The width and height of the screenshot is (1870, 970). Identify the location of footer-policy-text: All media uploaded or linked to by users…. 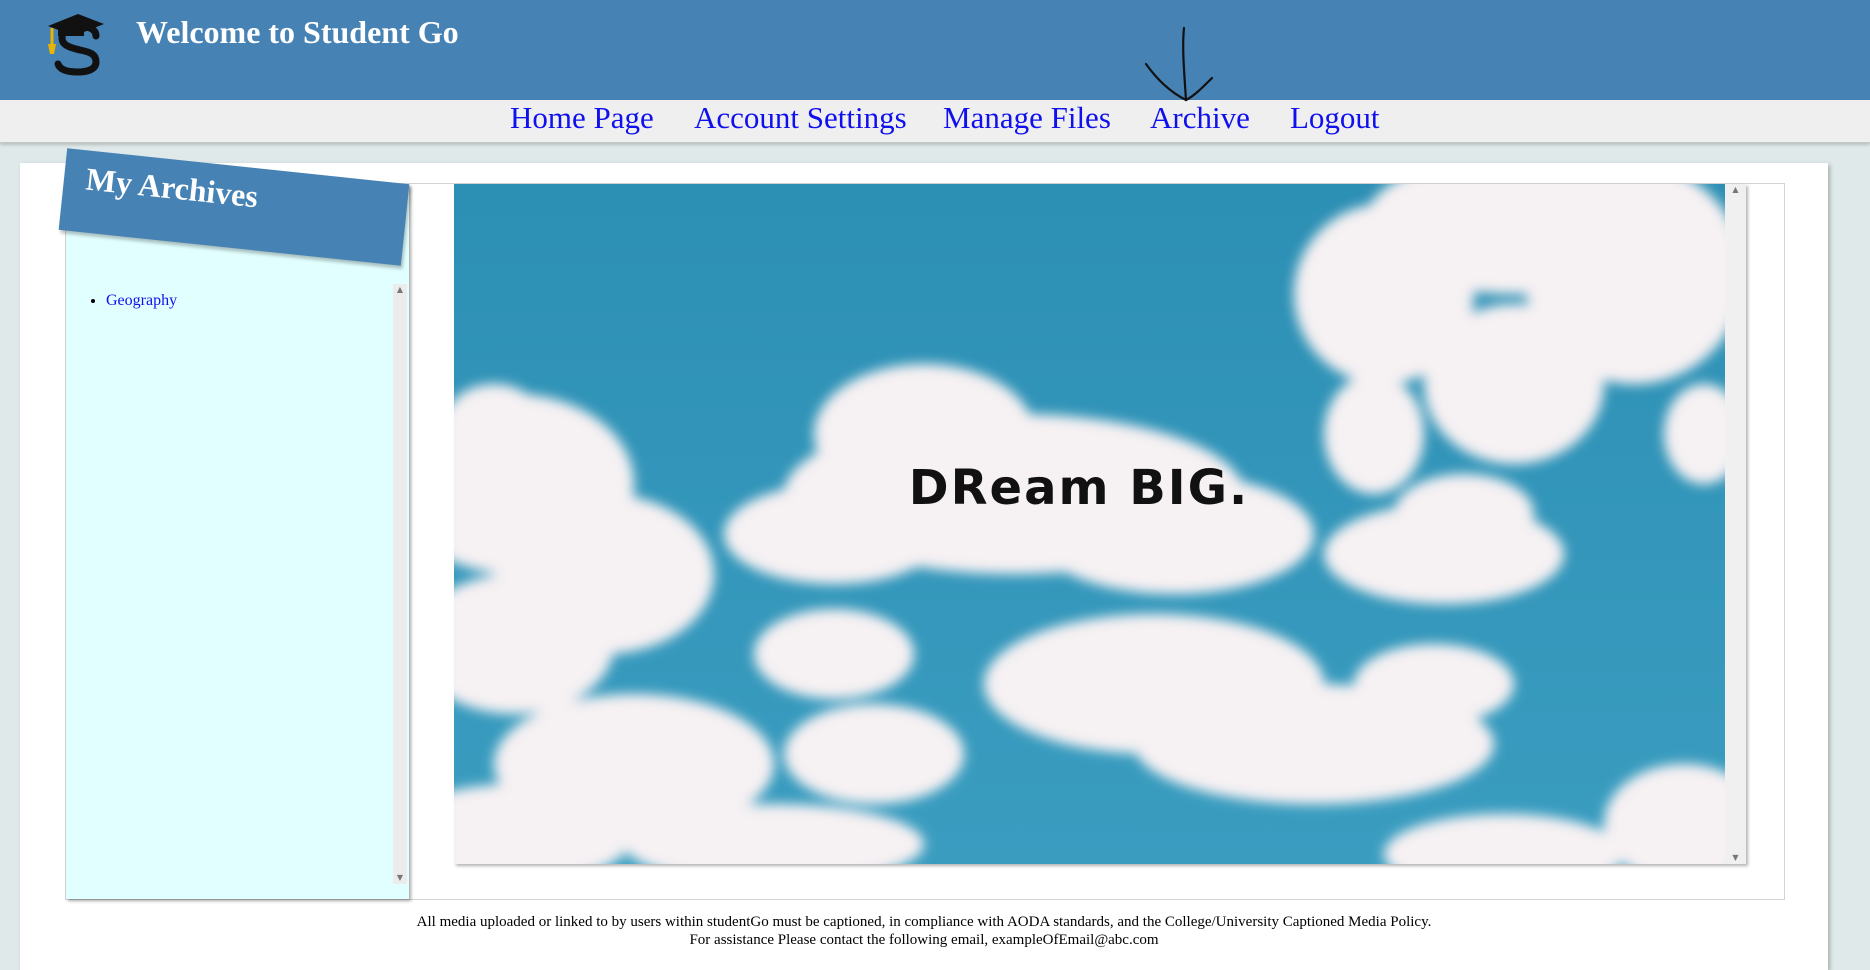
(924, 922).